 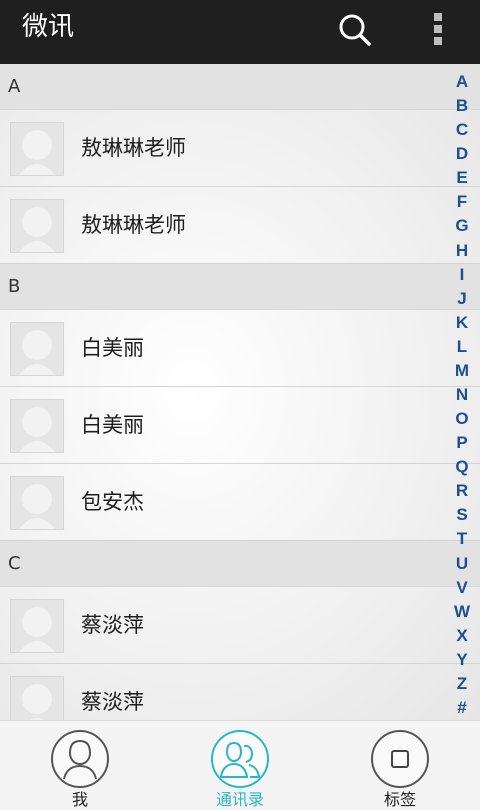 What do you see at coordinates (239, 799) in the screenshot?
I see `nav-contacts-label: 通讯录` at bounding box center [239, 799].